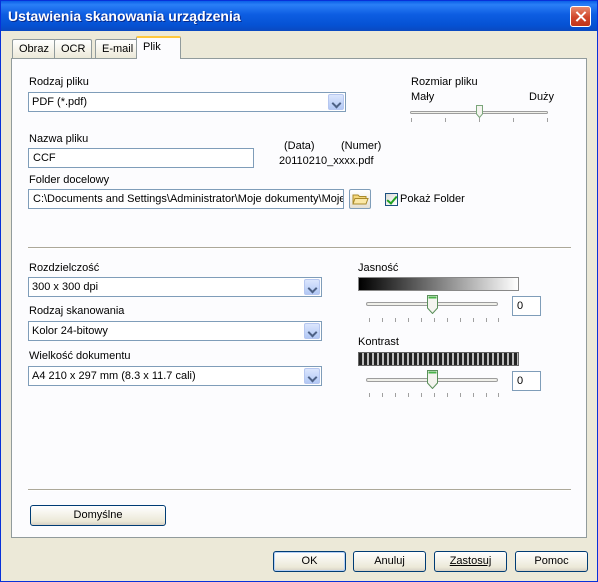  Describe the element at coordinates (526, 306) in the screenshot. I see `brightness-value-input: 0` at that location.